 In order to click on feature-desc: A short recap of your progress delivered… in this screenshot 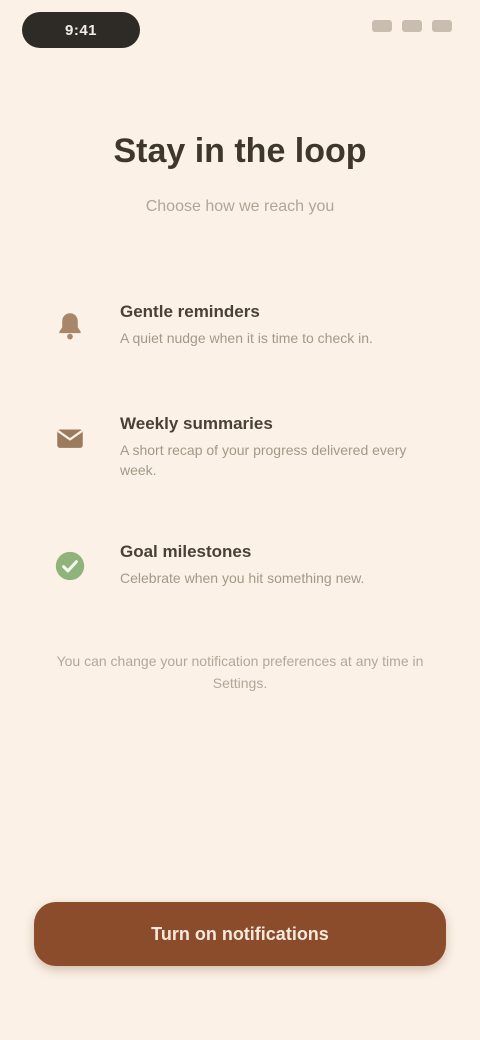, I will do `click(263, 460)`.